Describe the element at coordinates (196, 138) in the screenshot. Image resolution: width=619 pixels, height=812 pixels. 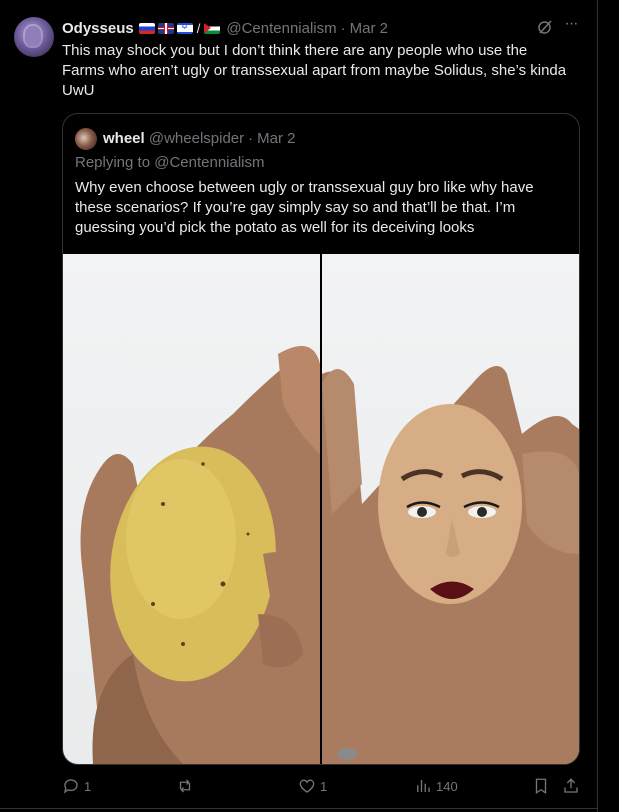
I see `quoted-author-handle: @wheelspider` at that location.